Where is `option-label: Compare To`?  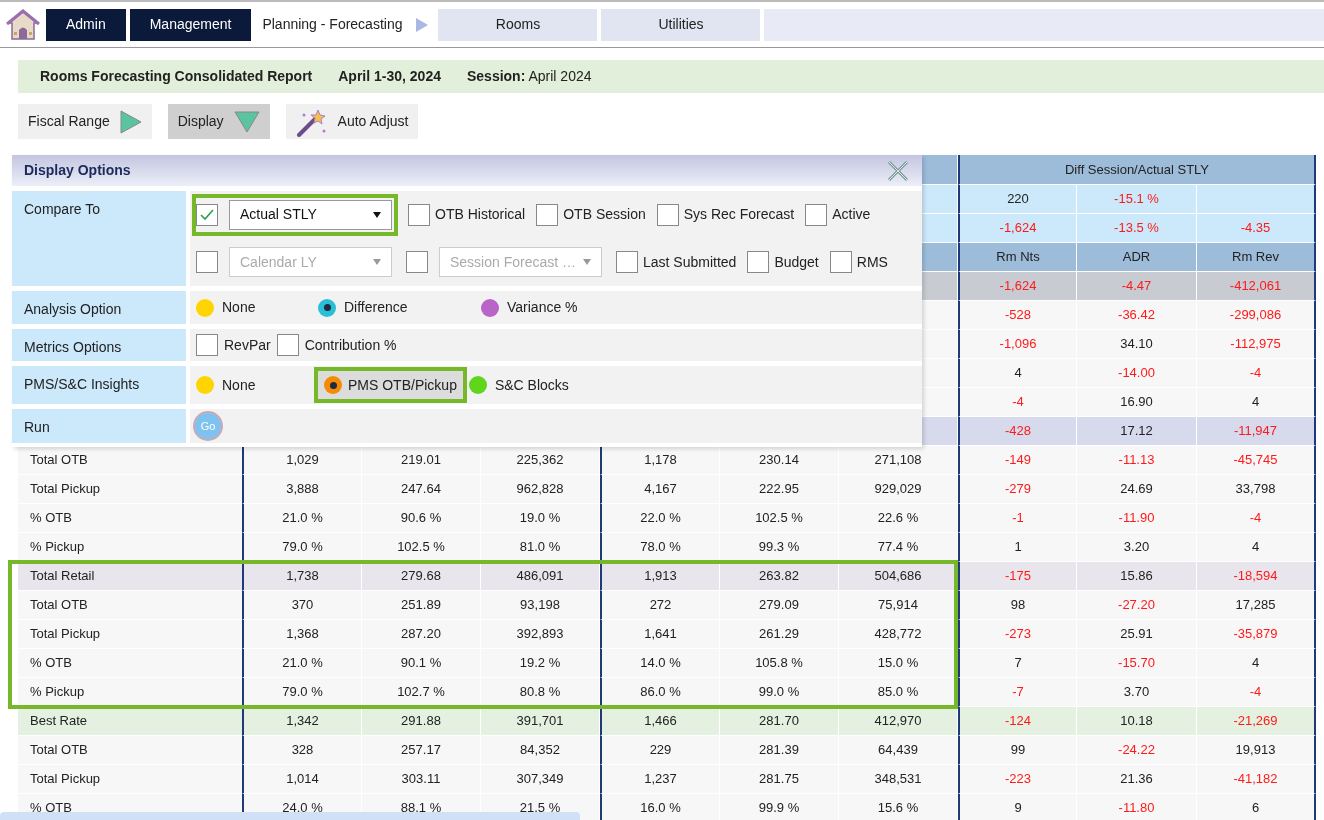
option-label: Compare To is located at coordinates (99, 238).